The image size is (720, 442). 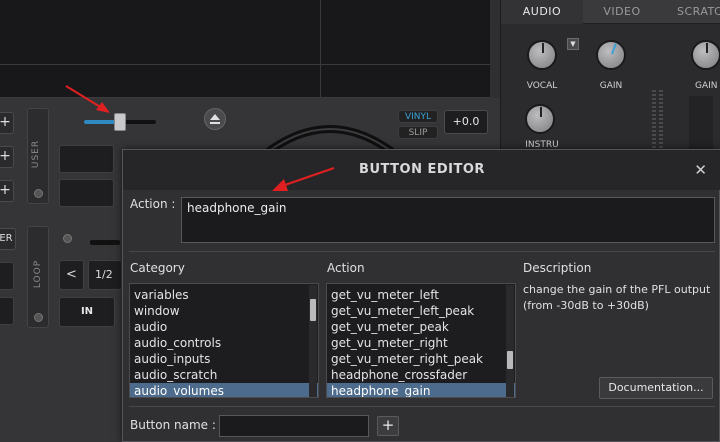 I want to click on add-button: +, so click(x=388, y=426).